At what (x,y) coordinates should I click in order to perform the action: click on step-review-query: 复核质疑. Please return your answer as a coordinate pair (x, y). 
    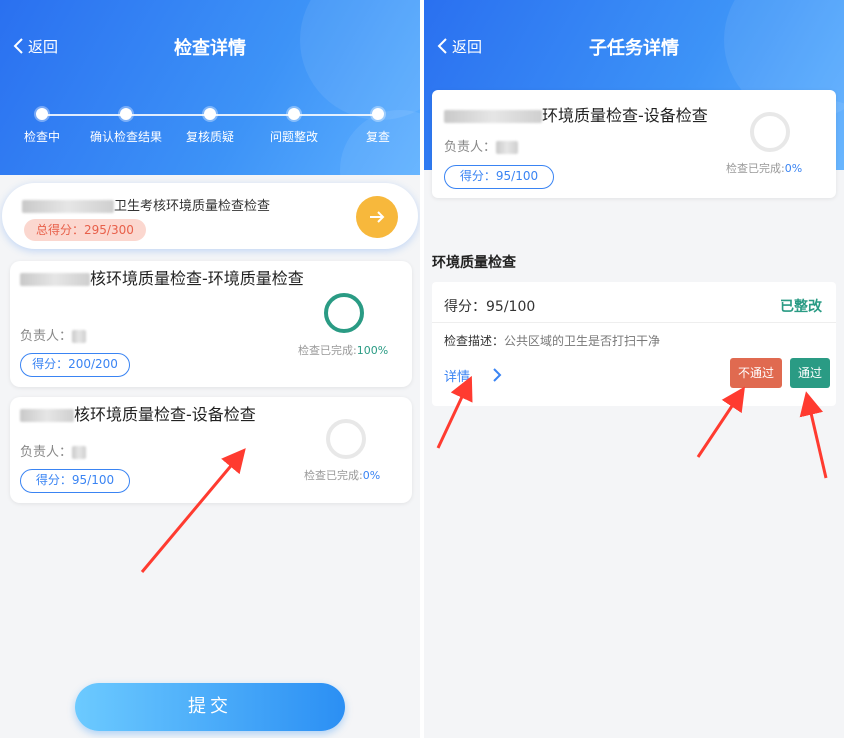
    Looking at the image, I should click on (210, 125).